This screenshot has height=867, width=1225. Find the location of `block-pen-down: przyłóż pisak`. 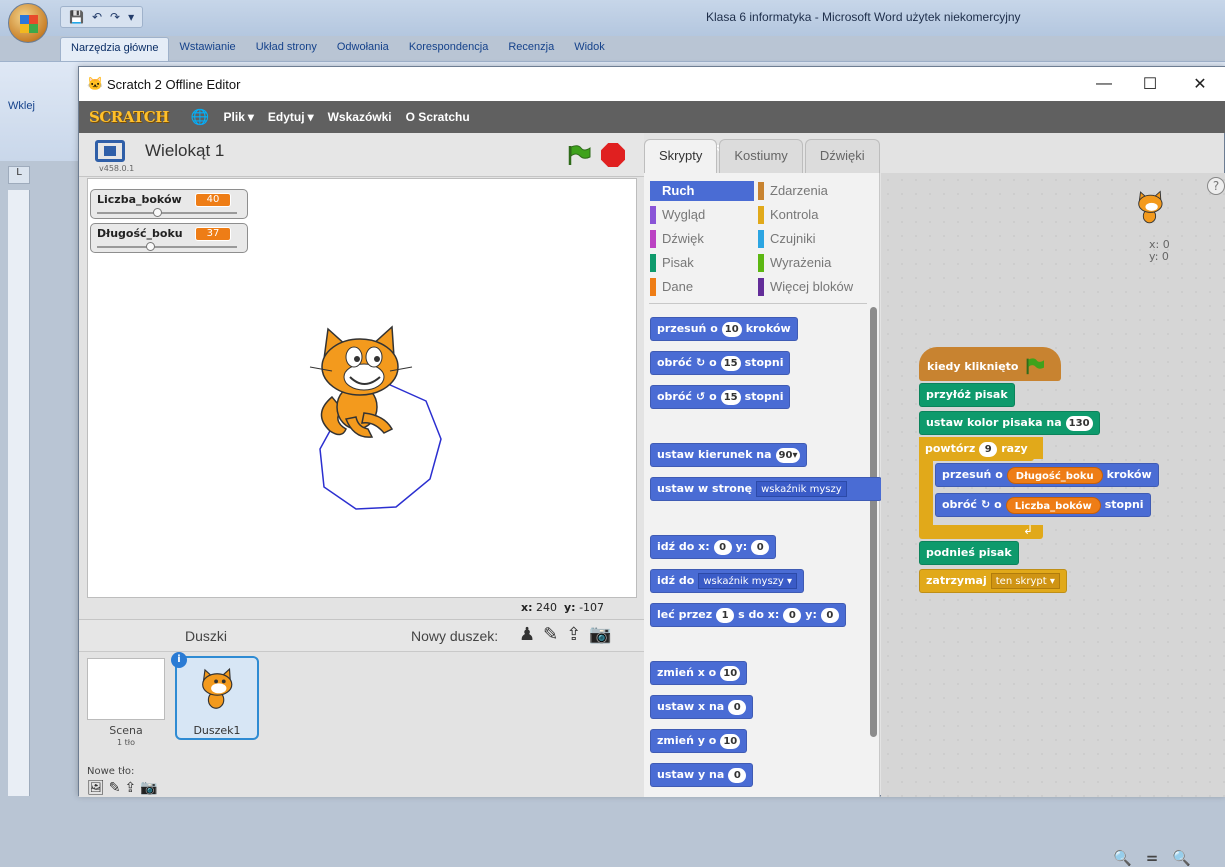

block-pen-down: przyłóż pisak is located at coordinates (967, 395).